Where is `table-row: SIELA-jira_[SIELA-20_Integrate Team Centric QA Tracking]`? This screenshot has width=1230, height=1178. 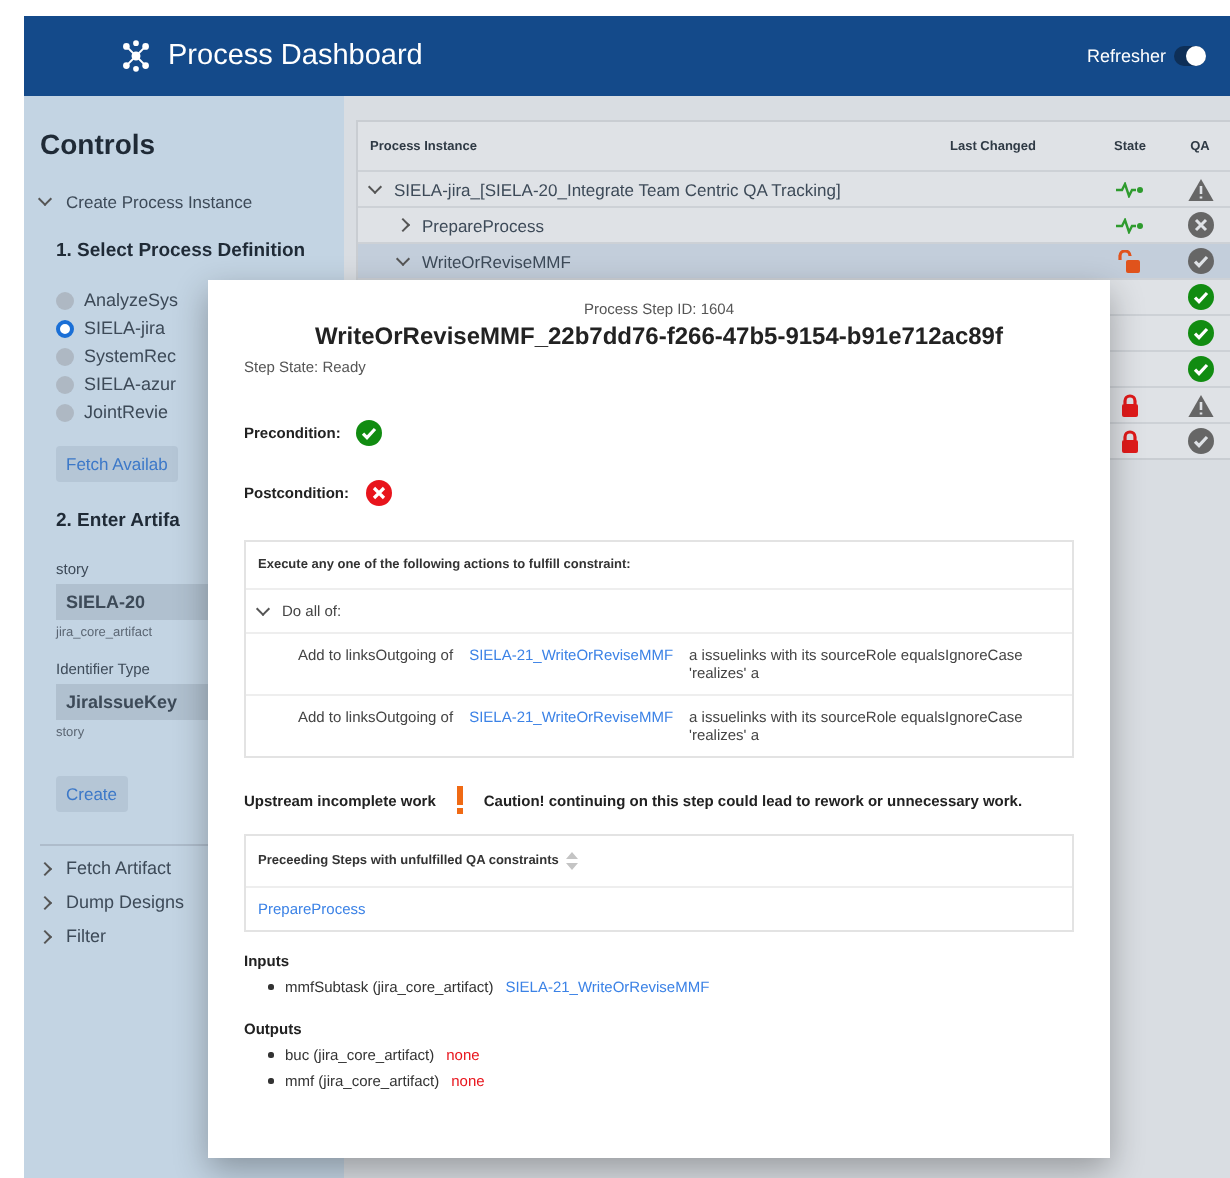 table-row: SIELA-jira_[SIELA-20_Integrate Team Centric QA Tracking] is located at coordinates (794, 188).